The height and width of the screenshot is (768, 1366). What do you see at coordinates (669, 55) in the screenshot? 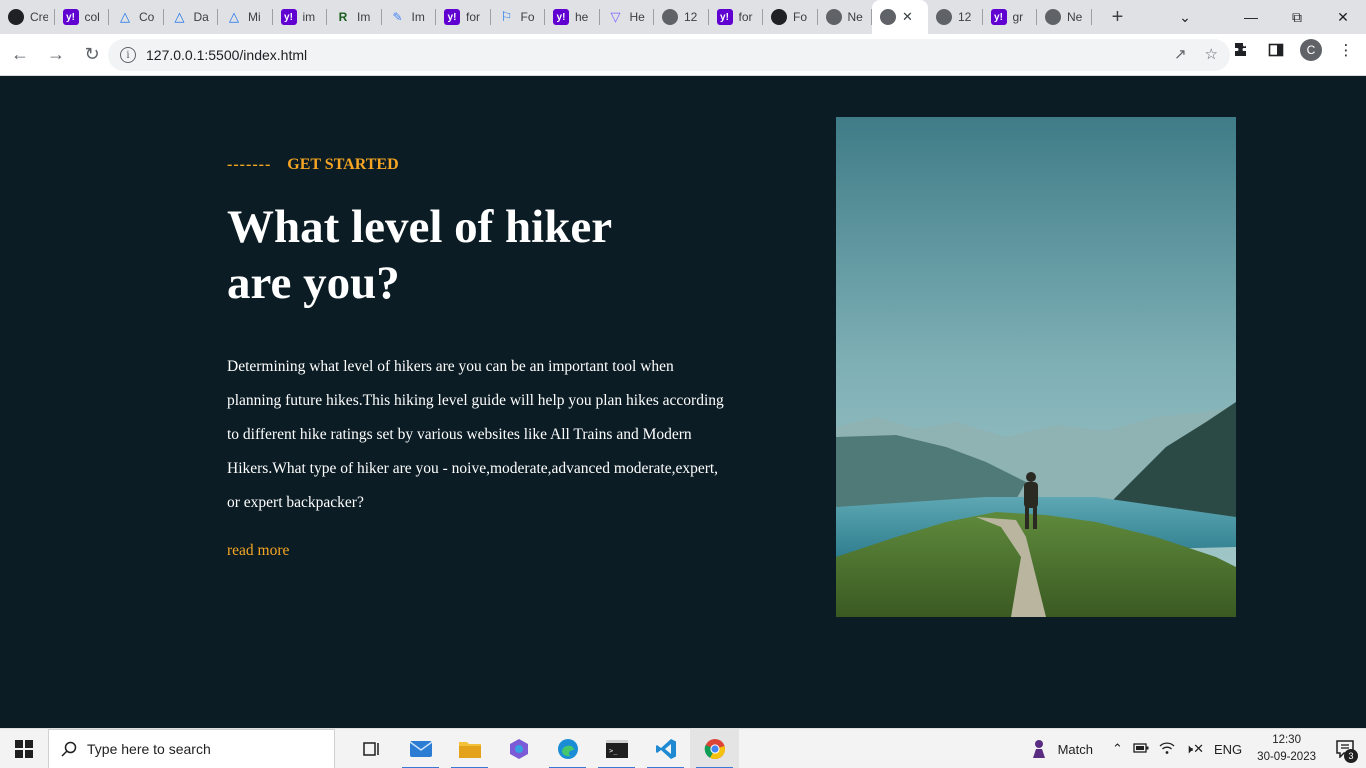
I see `address-bar: i 127.0.0.1:5500/index.html ↗ ☆` at bounding box center [669, 55].